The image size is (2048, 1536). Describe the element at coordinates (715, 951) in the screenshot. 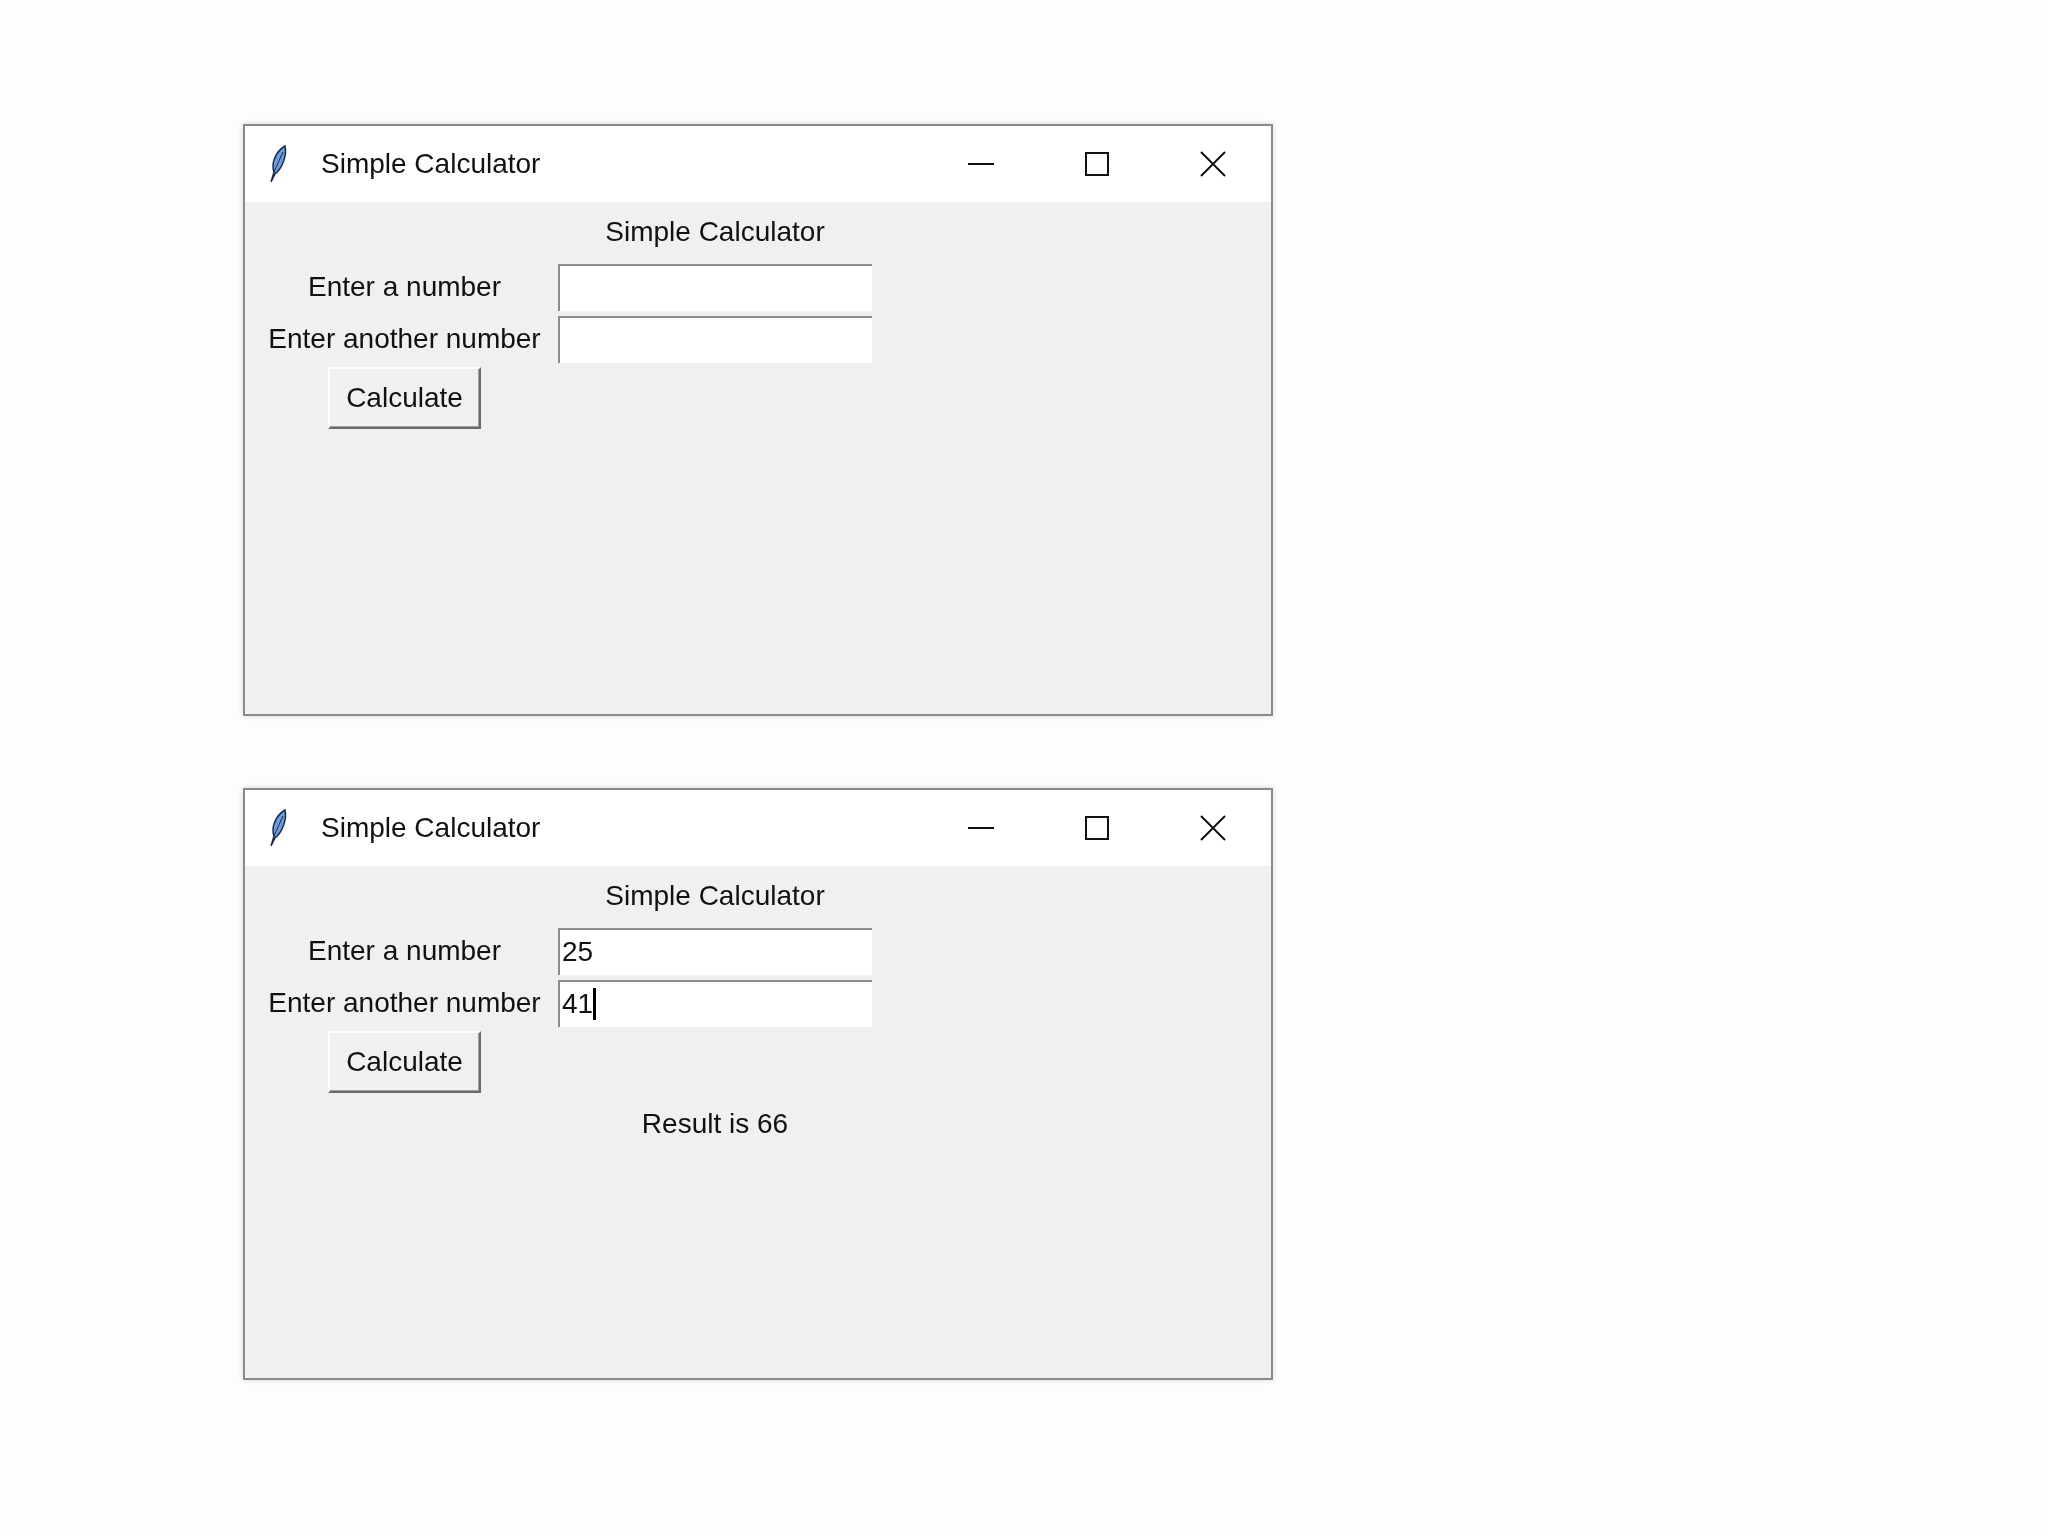

I see `input-field: 25` at that location.